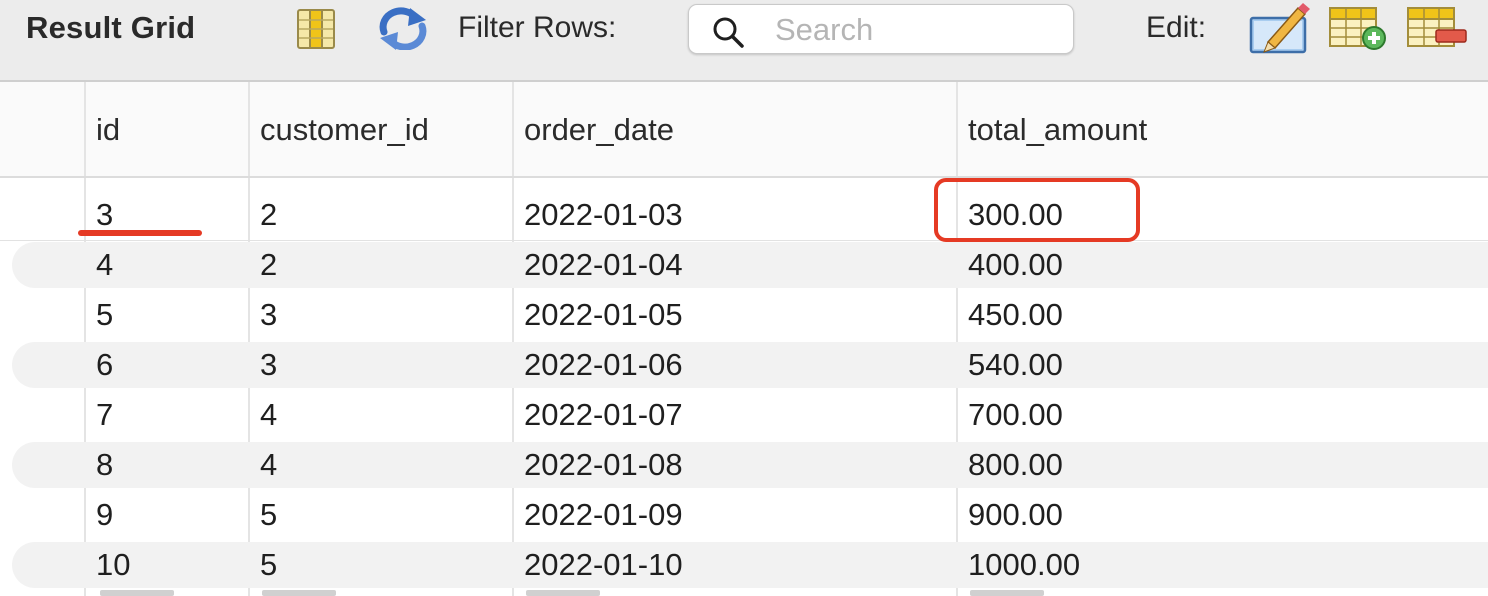 The height and width of the screenshot is (596, 1488). What do you see at coordinates (1279, 28) in the screenshot?
I see `edit-pencil-icon` at bounding box center [1279, 28].